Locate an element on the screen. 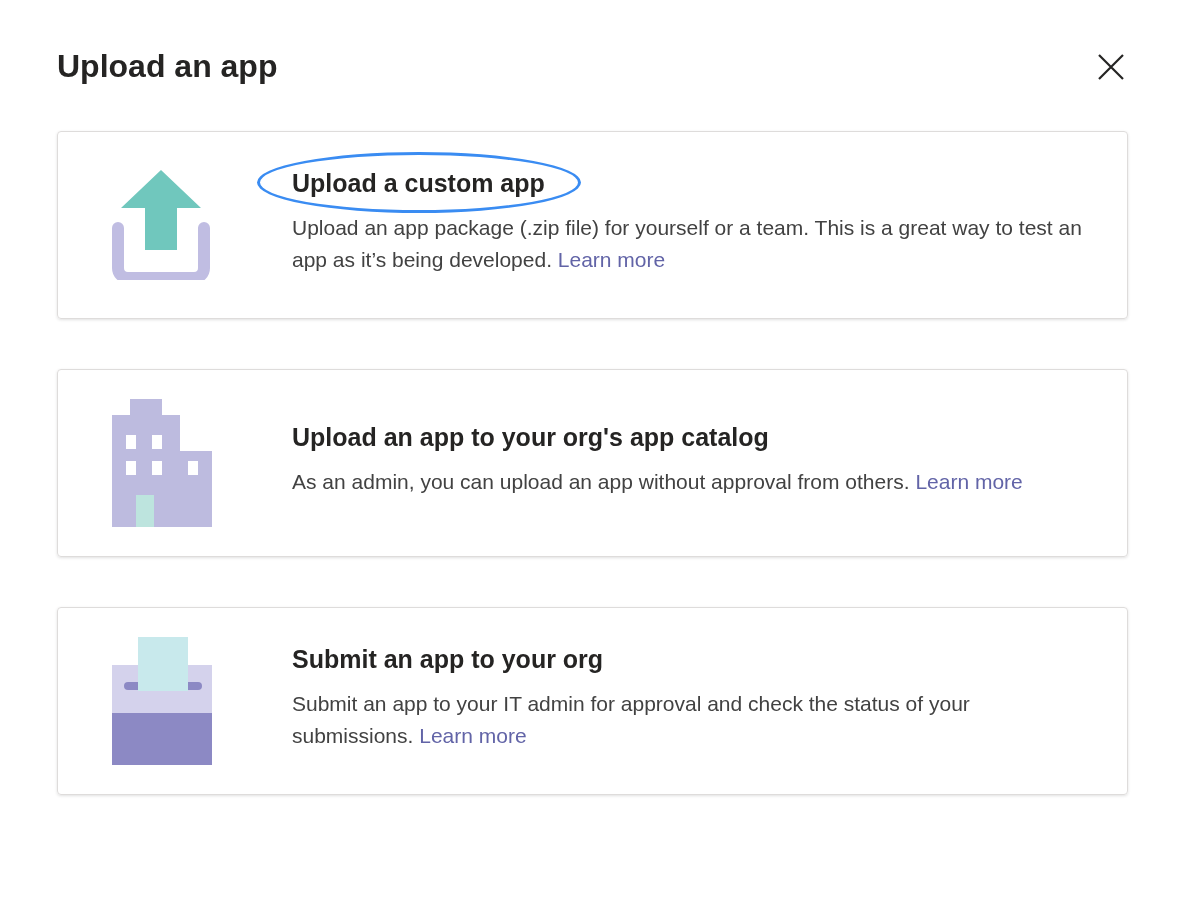 Image resolution: width=1178 pixels, height=922 pixels. building-icon is located at coordinates (162, 463).